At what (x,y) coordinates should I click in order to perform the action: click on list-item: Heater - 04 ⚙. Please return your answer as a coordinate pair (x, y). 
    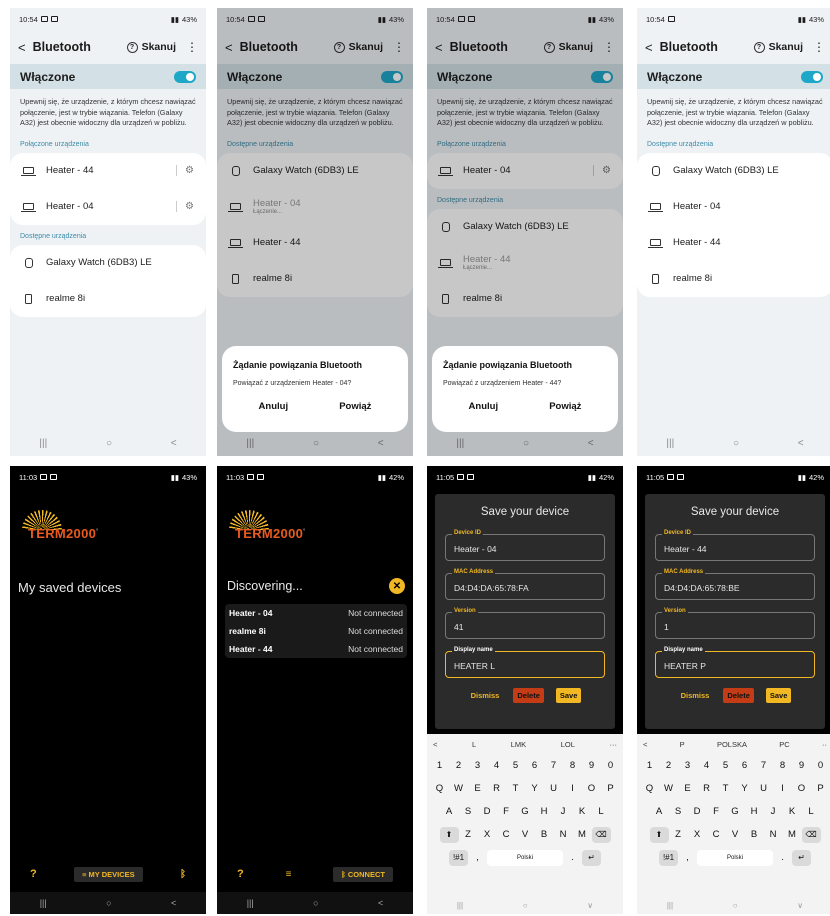
    Looking at the image, I should click on (525, 171).